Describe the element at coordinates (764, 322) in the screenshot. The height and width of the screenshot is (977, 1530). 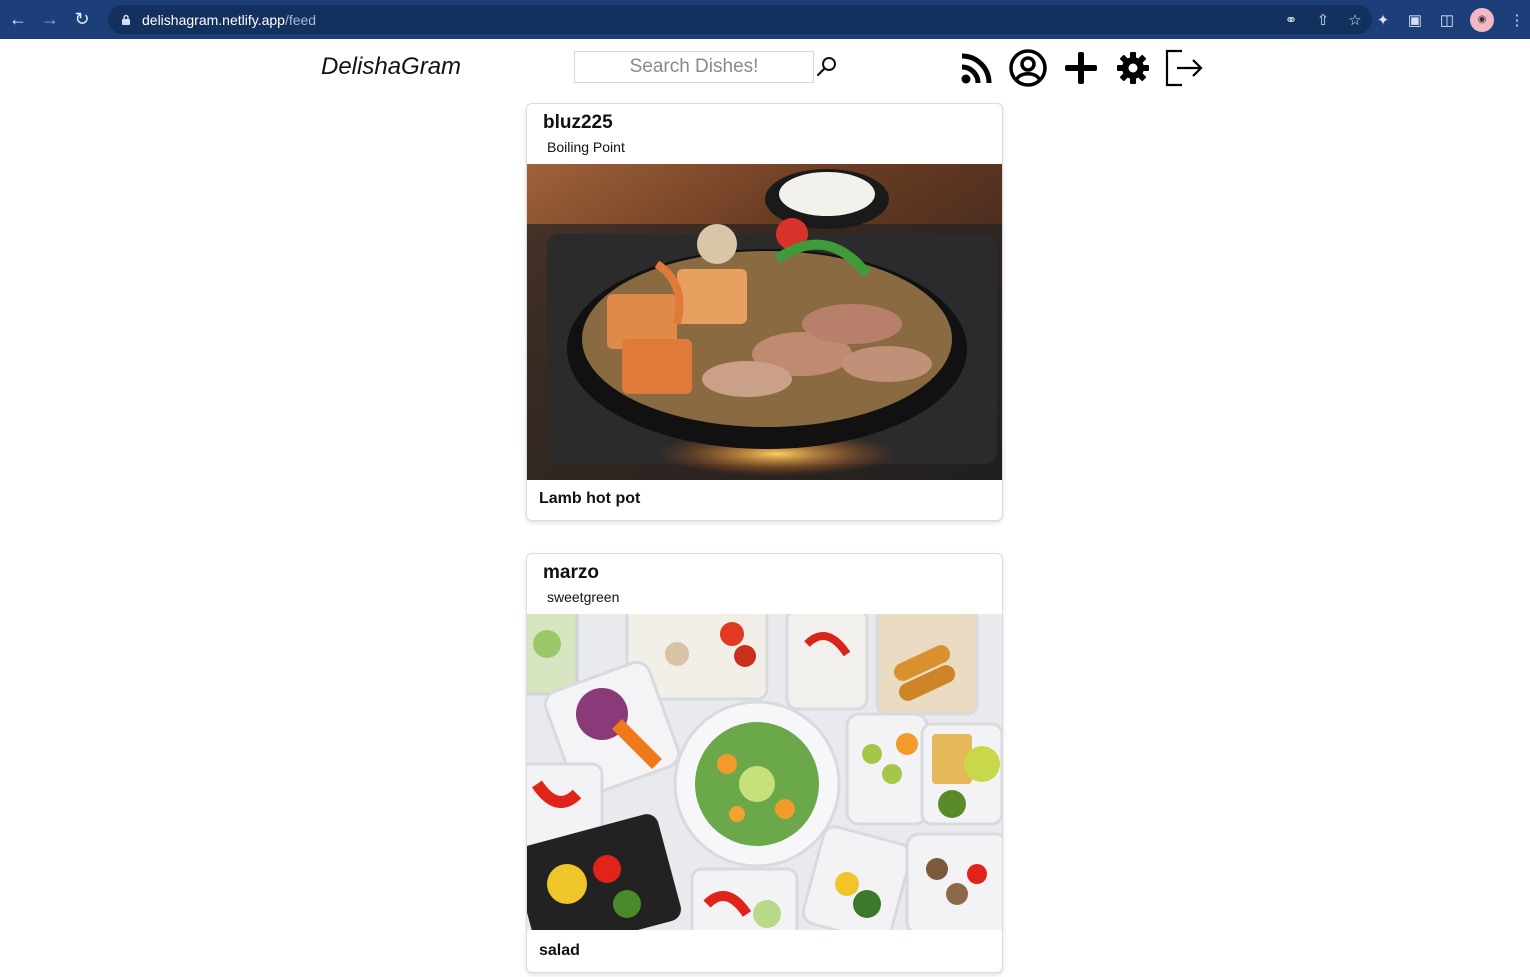
I see `hot-pot-photo` at that location.